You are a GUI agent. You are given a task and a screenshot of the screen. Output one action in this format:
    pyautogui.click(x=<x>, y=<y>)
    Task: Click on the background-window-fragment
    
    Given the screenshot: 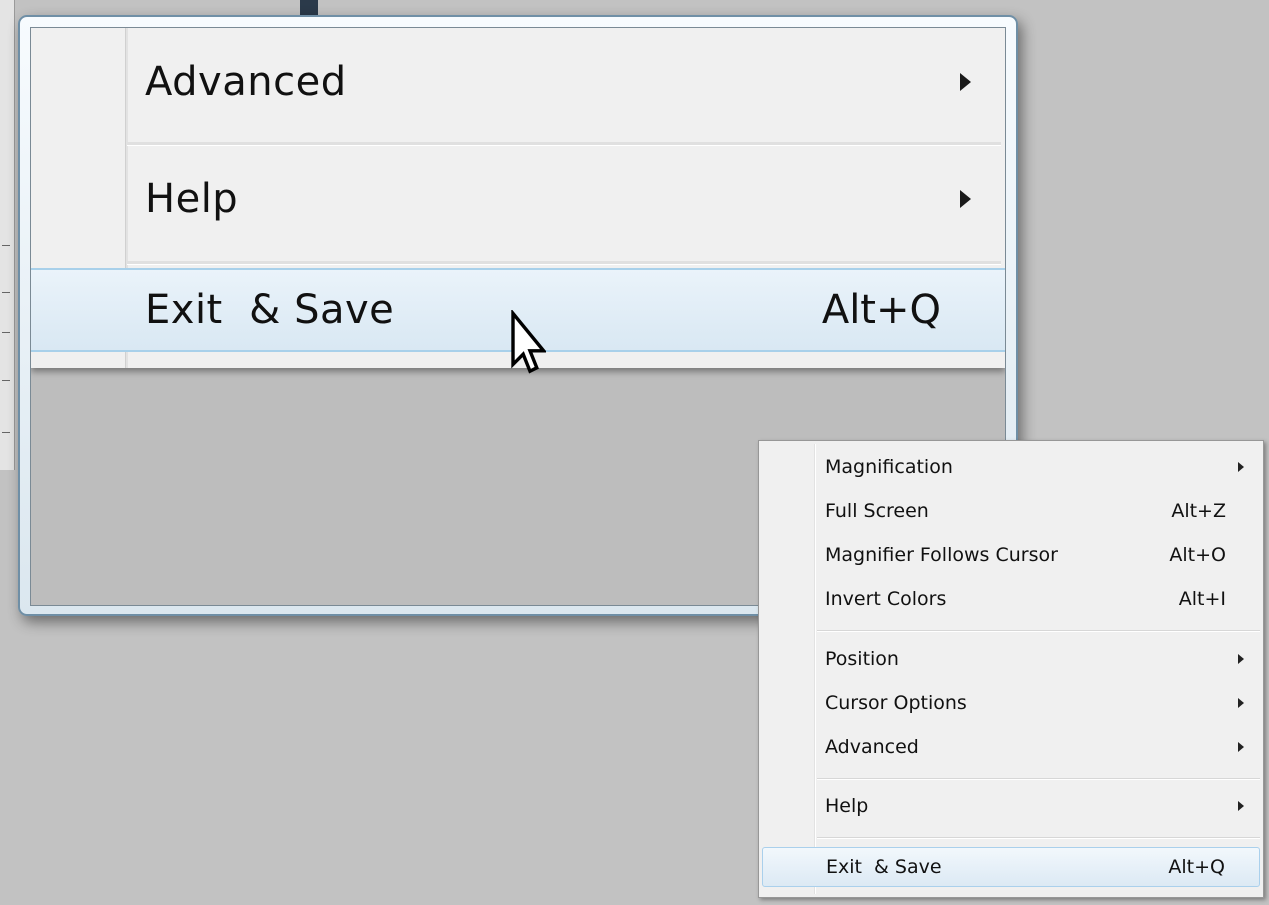 What is the action you would take?
    pyautogui.click(x=309, y=8)
    